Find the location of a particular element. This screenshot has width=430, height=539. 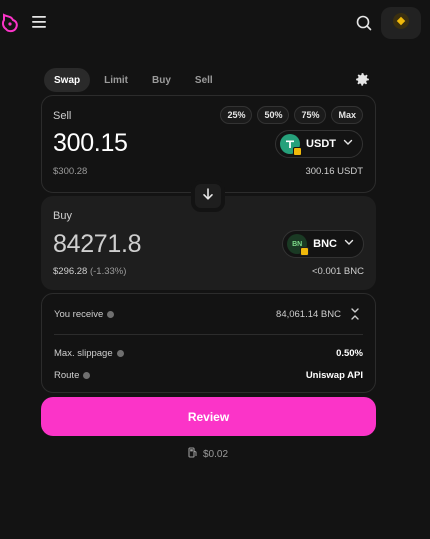

you-receive-label: You receive is located at coordinates (79, 314).